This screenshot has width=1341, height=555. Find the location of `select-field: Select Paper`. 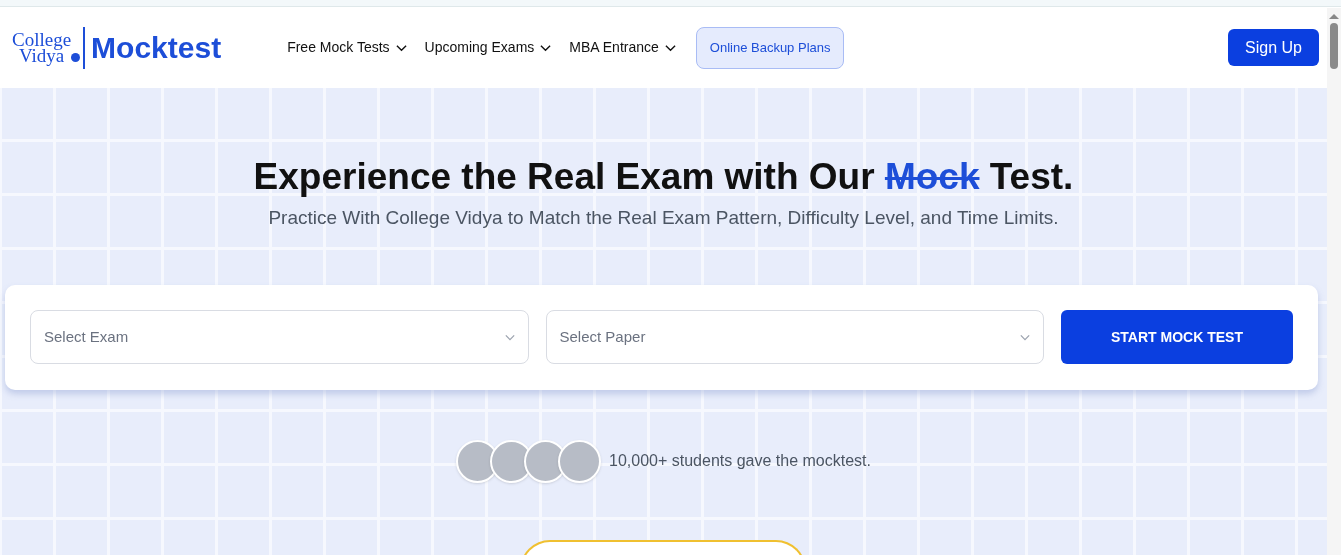

select-field: Select Paper is located at coordinates (794, 337).